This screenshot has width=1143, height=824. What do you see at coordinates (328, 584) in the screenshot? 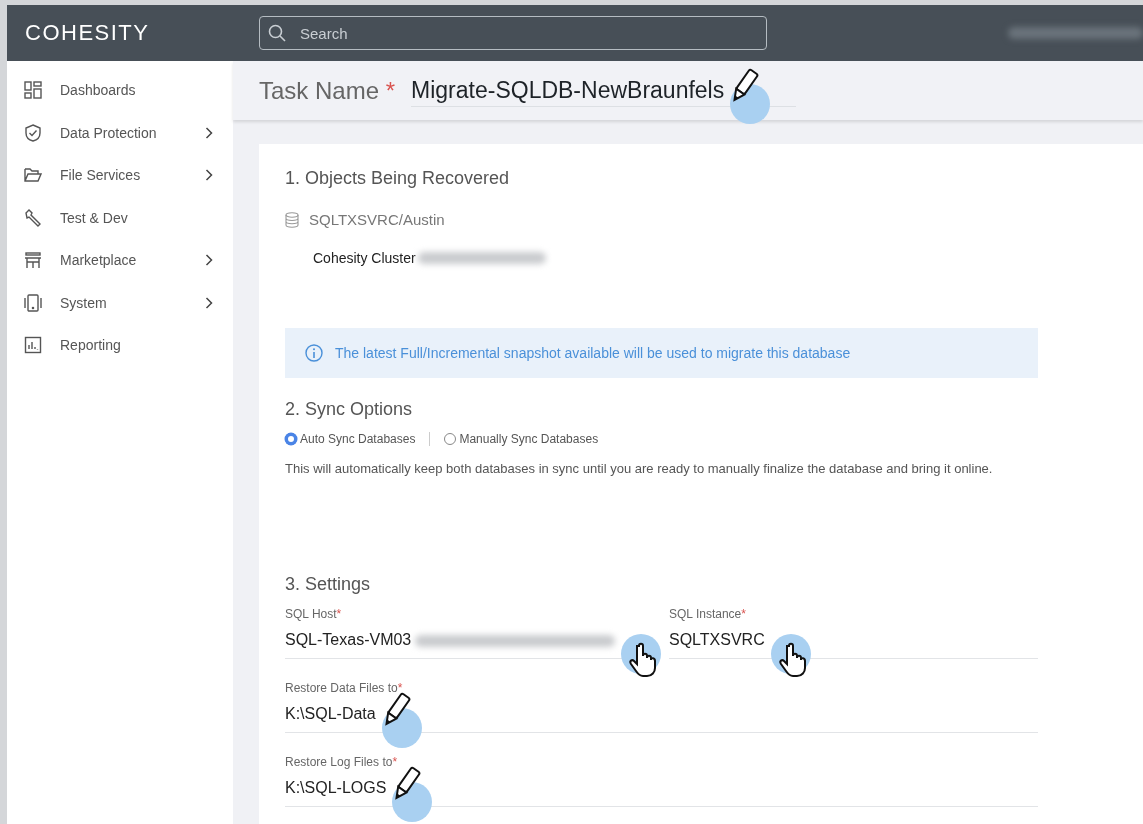
I see `section-title: 3. Settings` at bounding box center [328, 584].